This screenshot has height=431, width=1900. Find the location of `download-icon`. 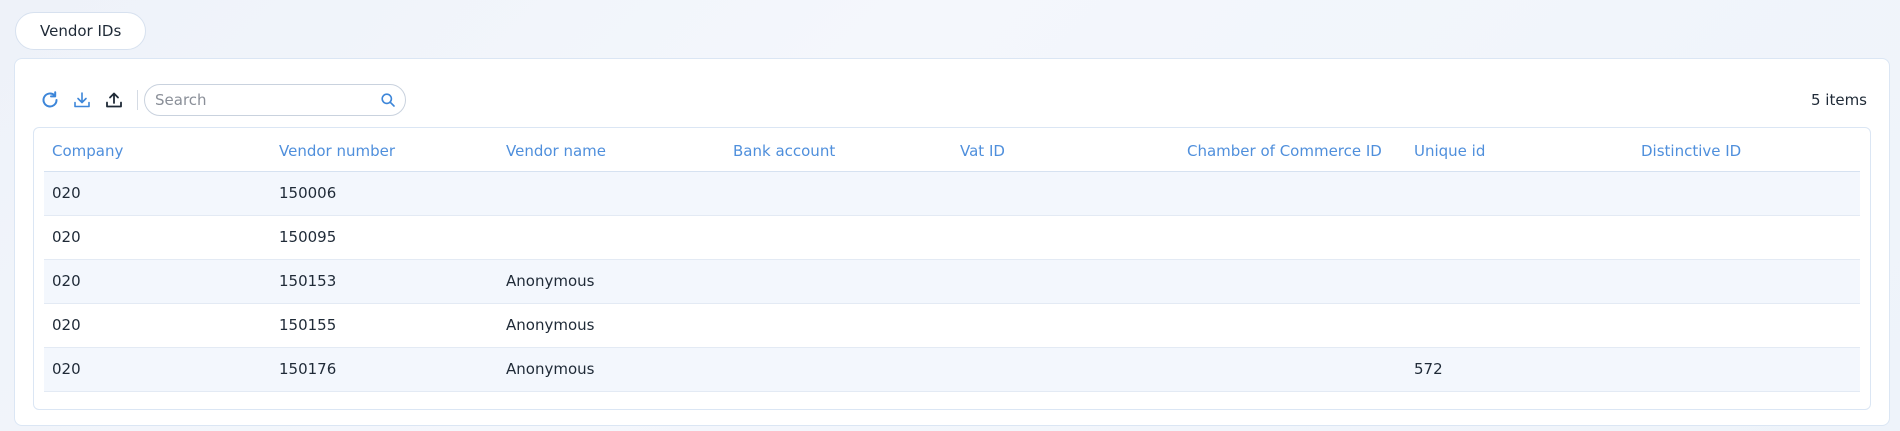

download-icon is located at coordinates (82, 100).